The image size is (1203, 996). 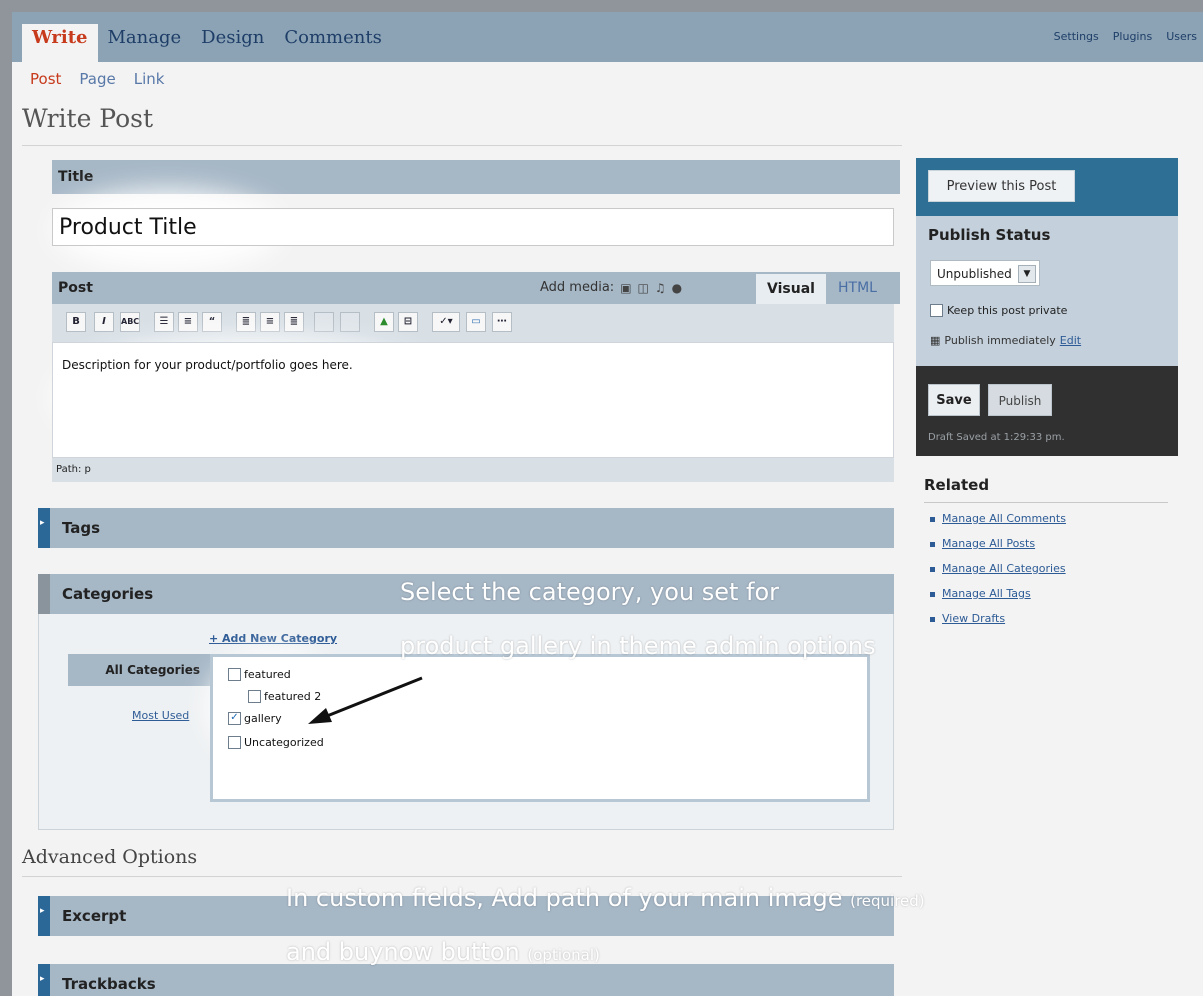 What do you see at coordinates (677, 288) in the screenshot?
I see `add-media-icon: ●` at bounding box center [677, 288].